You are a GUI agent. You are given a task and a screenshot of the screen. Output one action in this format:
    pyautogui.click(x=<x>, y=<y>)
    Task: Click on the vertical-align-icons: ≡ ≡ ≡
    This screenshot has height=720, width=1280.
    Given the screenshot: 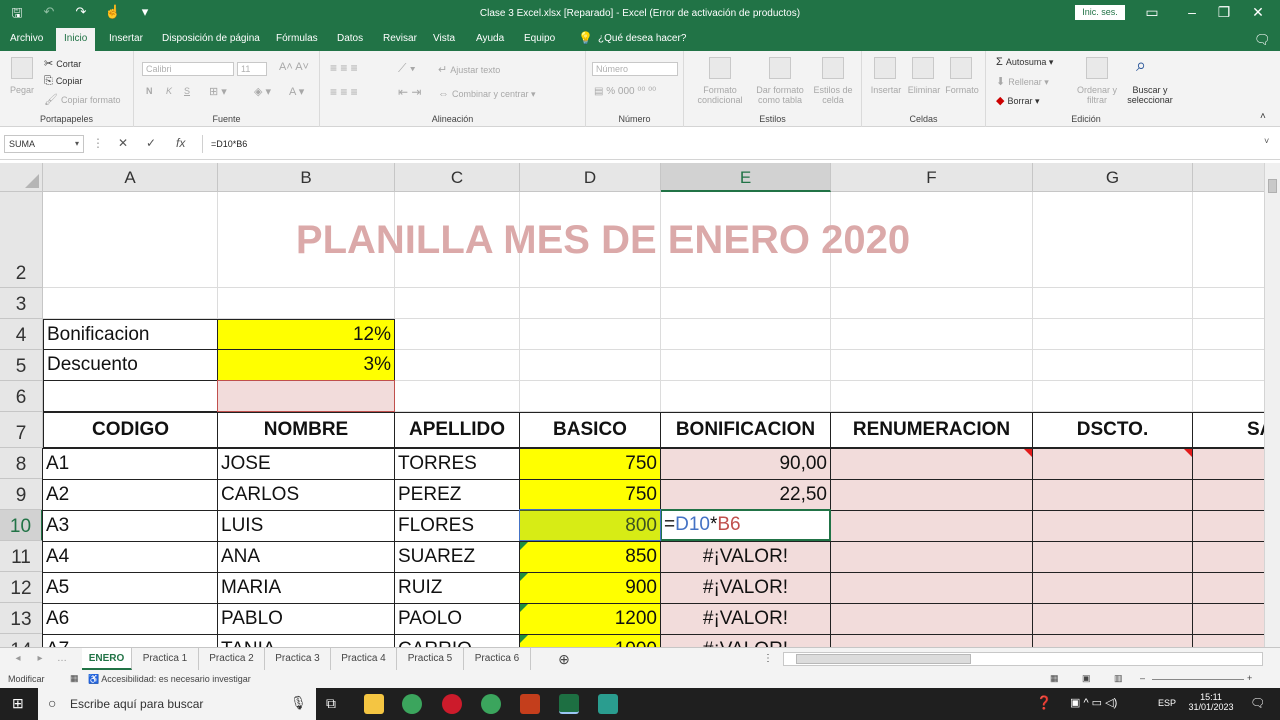 What is the action you would take?
    pyautogui.click(x=344, y=68)
    